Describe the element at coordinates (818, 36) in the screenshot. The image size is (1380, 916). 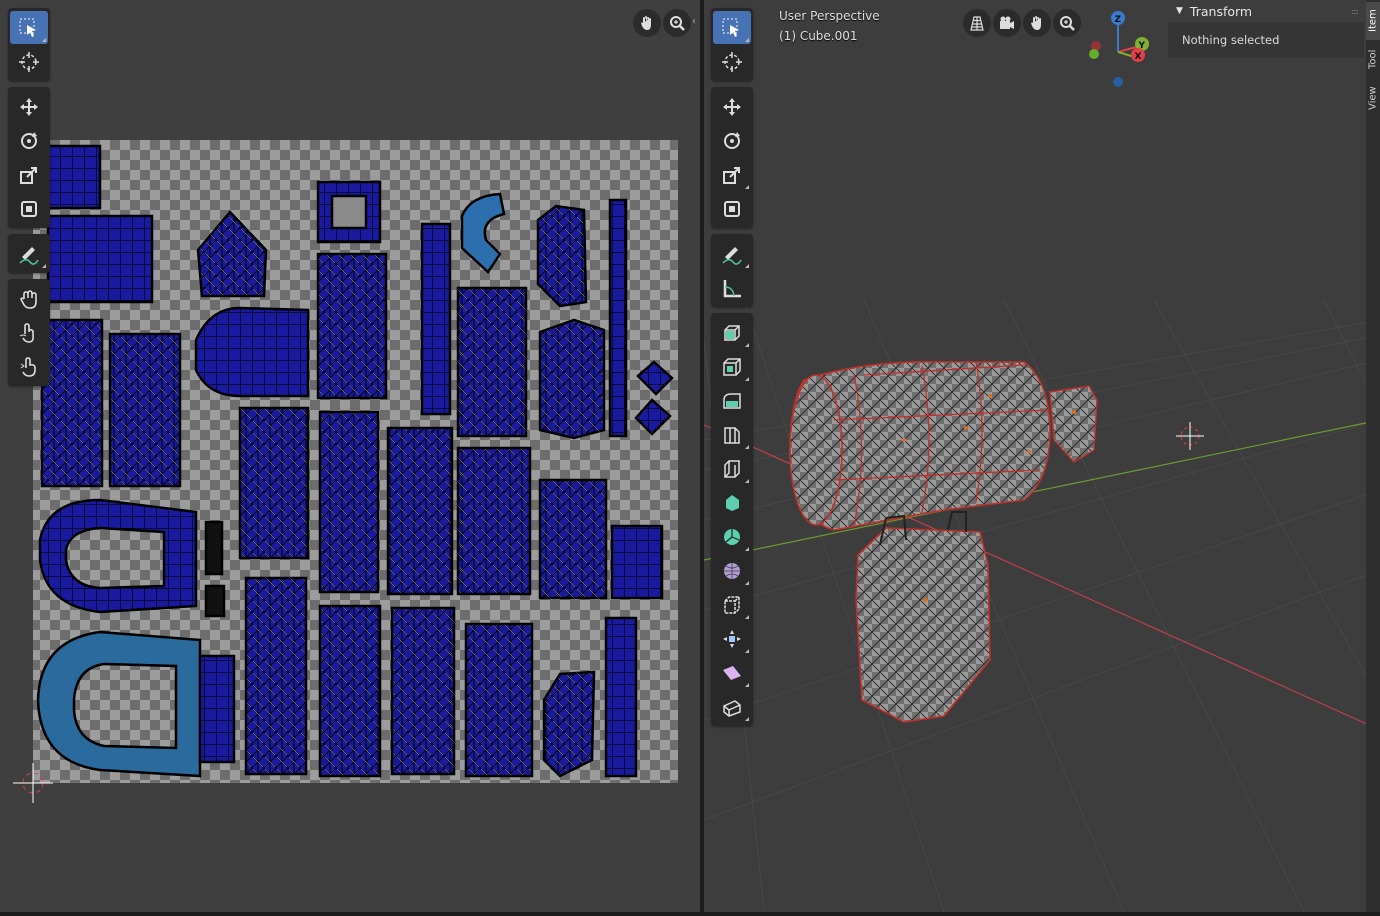
I see `active-object-label: (1) Cube.001` at that location.